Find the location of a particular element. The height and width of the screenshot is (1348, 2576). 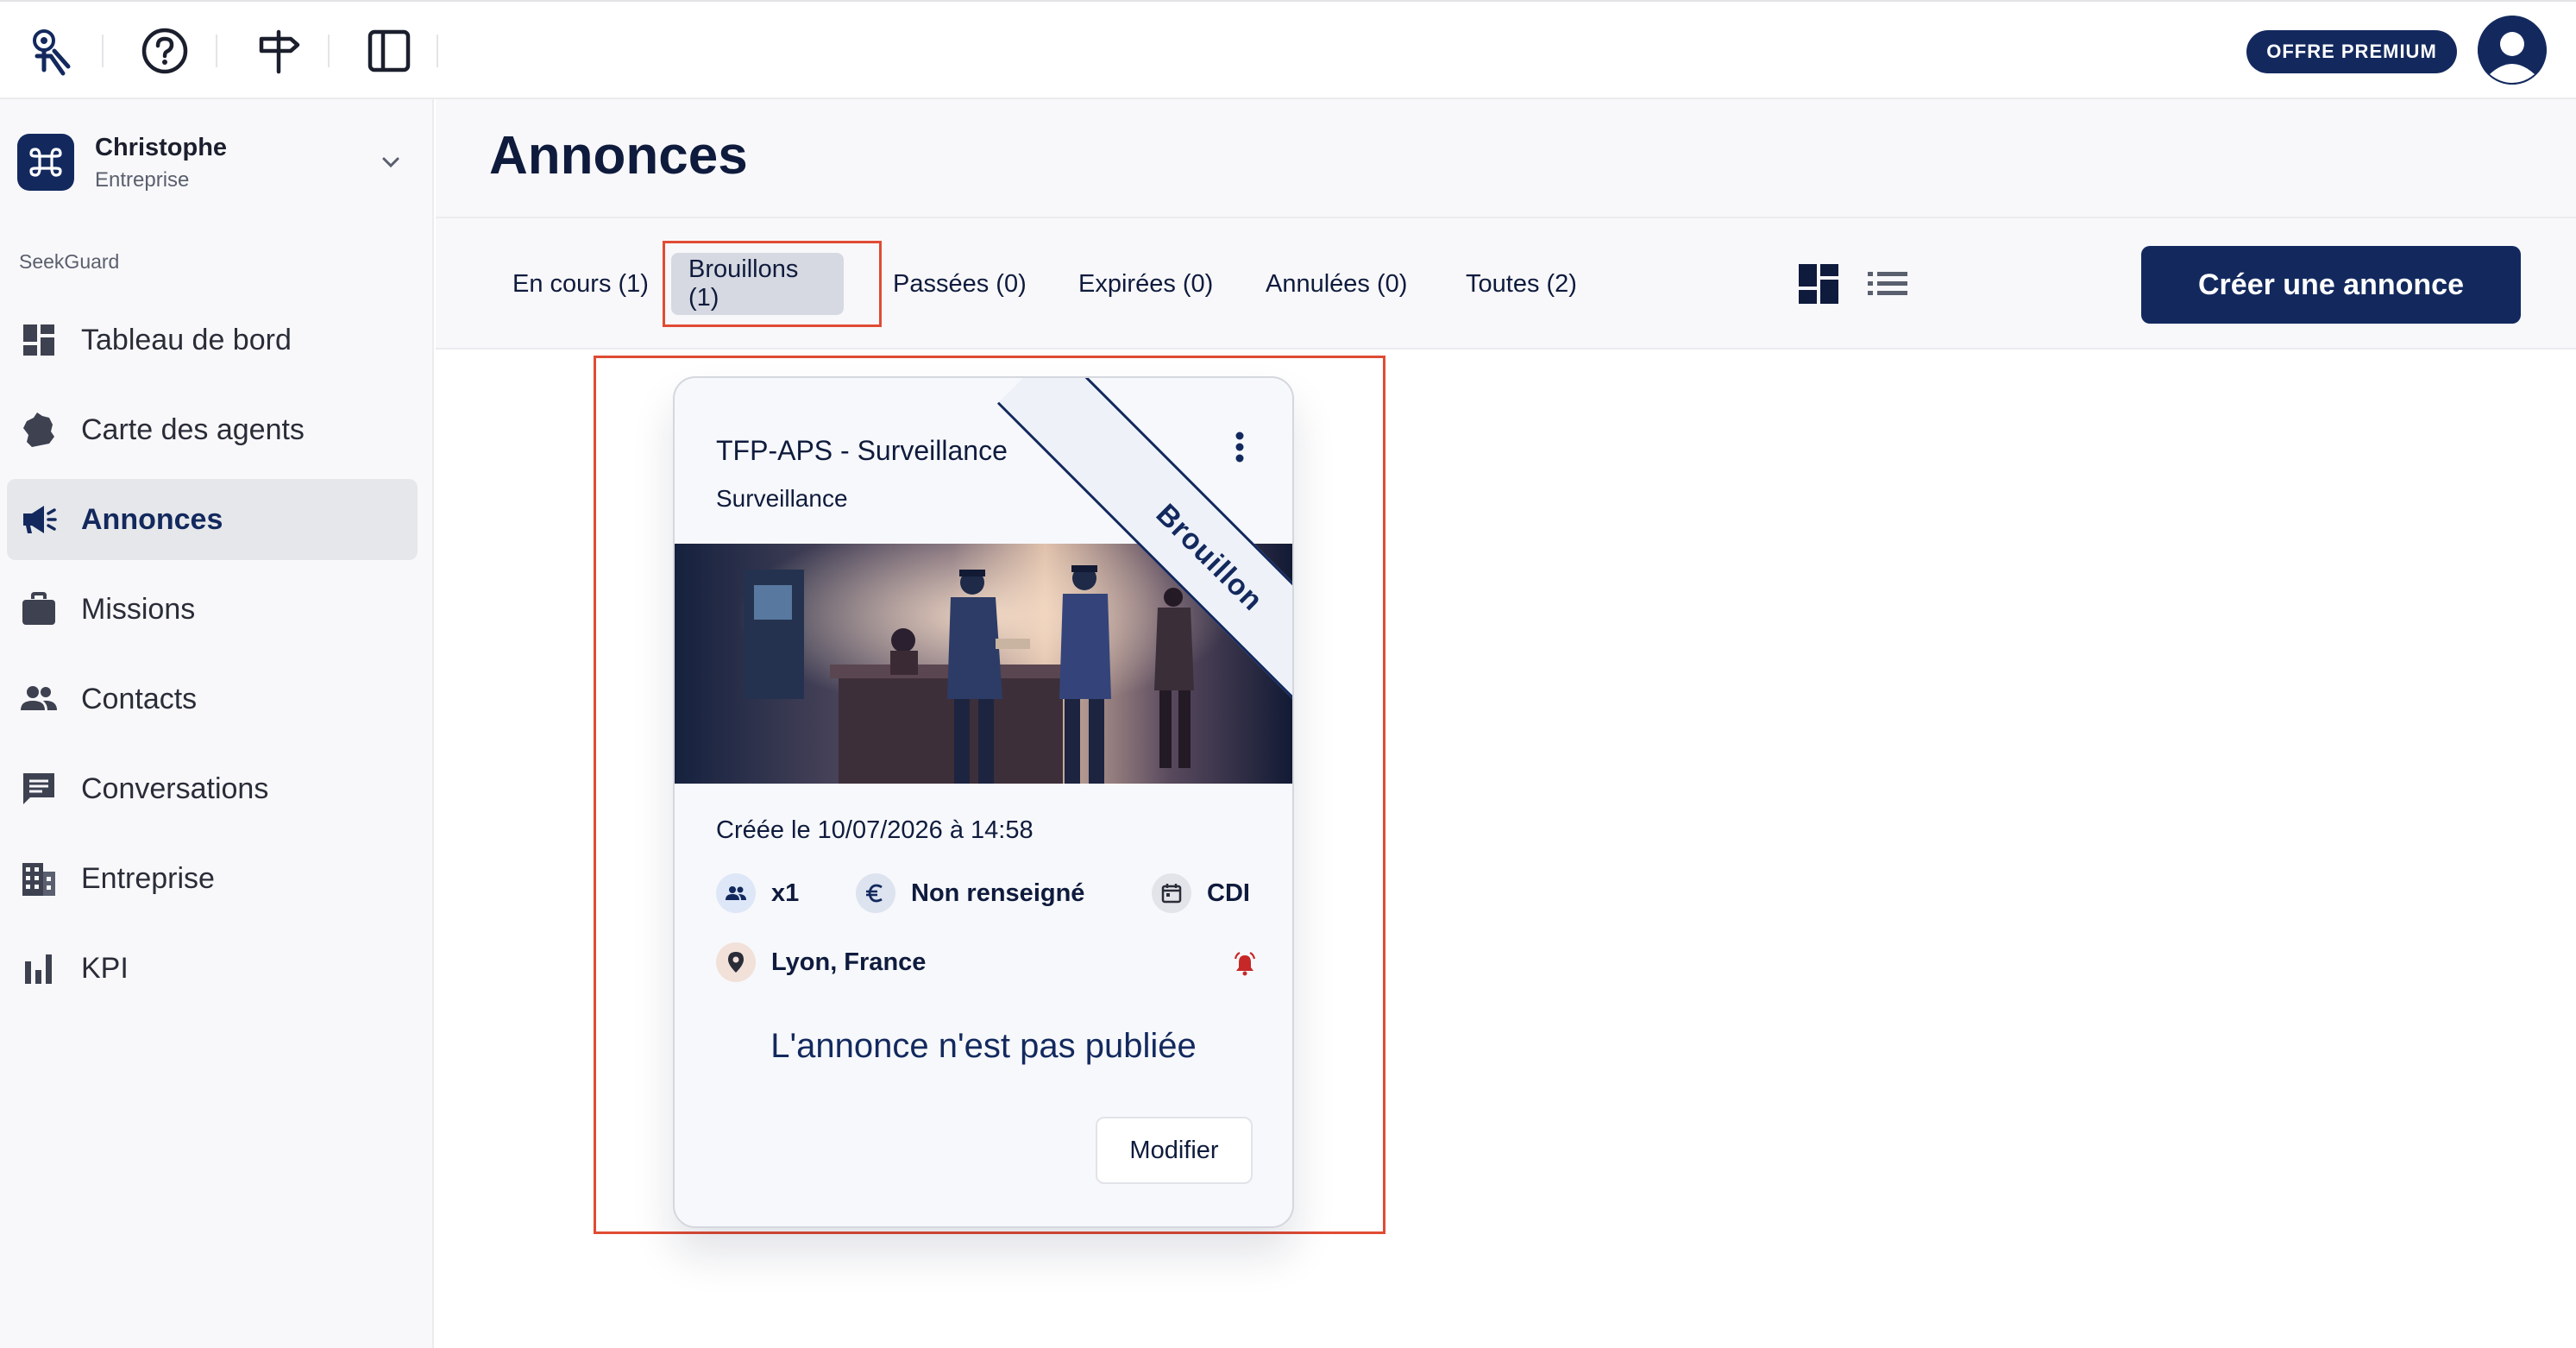

tab-expirees: Expirées (0) is located at coordinates (1145, 284).